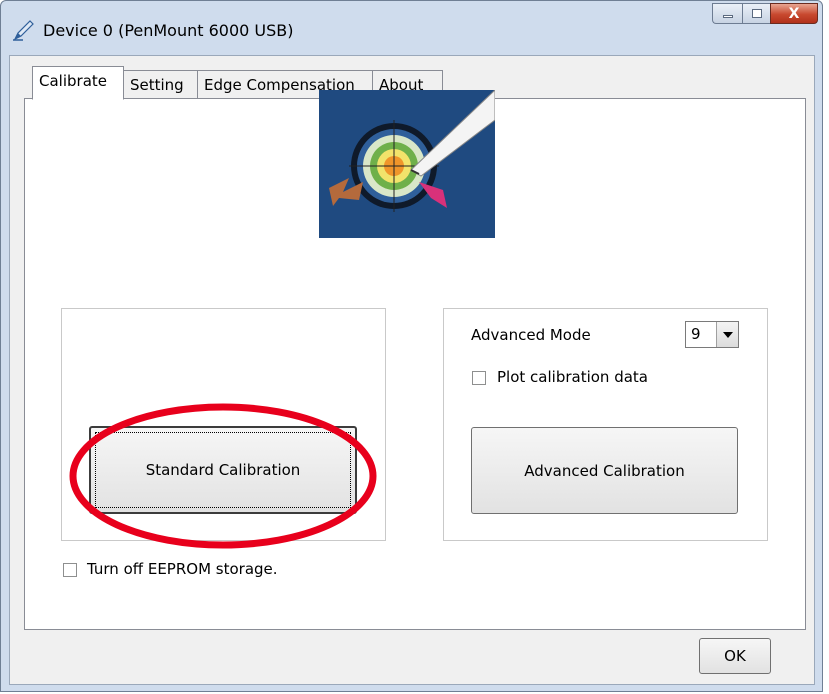 This screenshot has width=829, height=694. What do you see at coordinates (696, 334) in the screenshot?
I see `advanced-mode-value: 9` at bounding box center [696, 334].